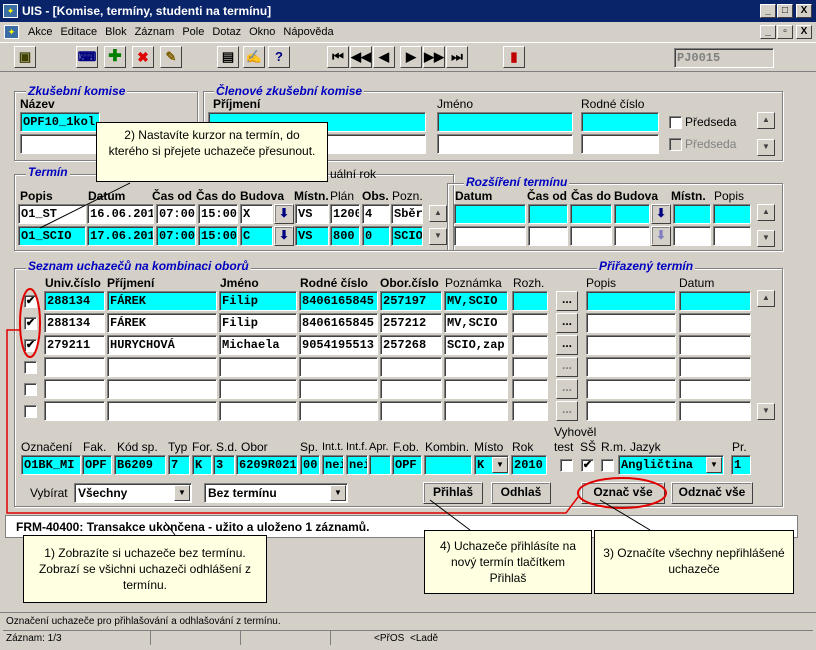 This screenshot has width=816, height=650. What do you see at coordinates (30, 323) in the screenshot?
I see `annotation-checkbox-ellipse` at bounding box center [30, 323].